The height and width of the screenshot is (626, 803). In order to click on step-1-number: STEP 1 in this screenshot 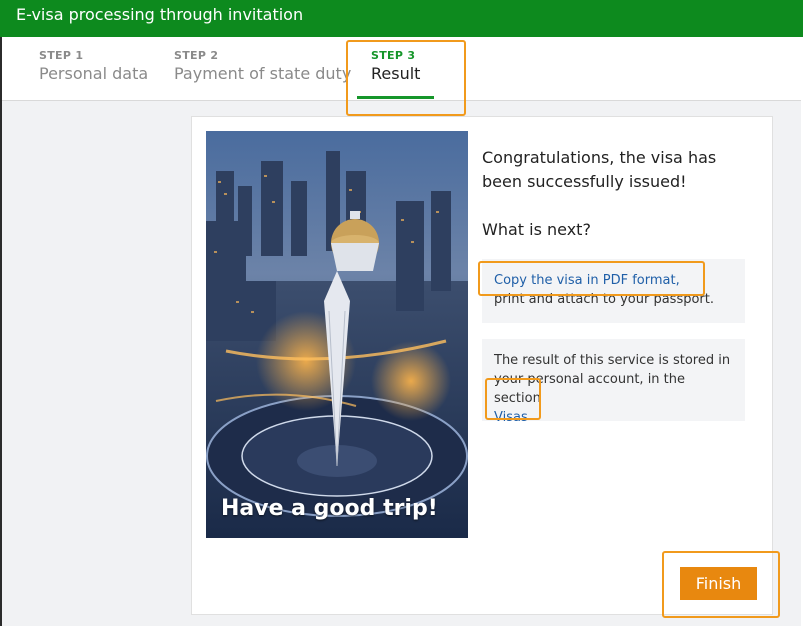, I will do `click(61, 55)`.